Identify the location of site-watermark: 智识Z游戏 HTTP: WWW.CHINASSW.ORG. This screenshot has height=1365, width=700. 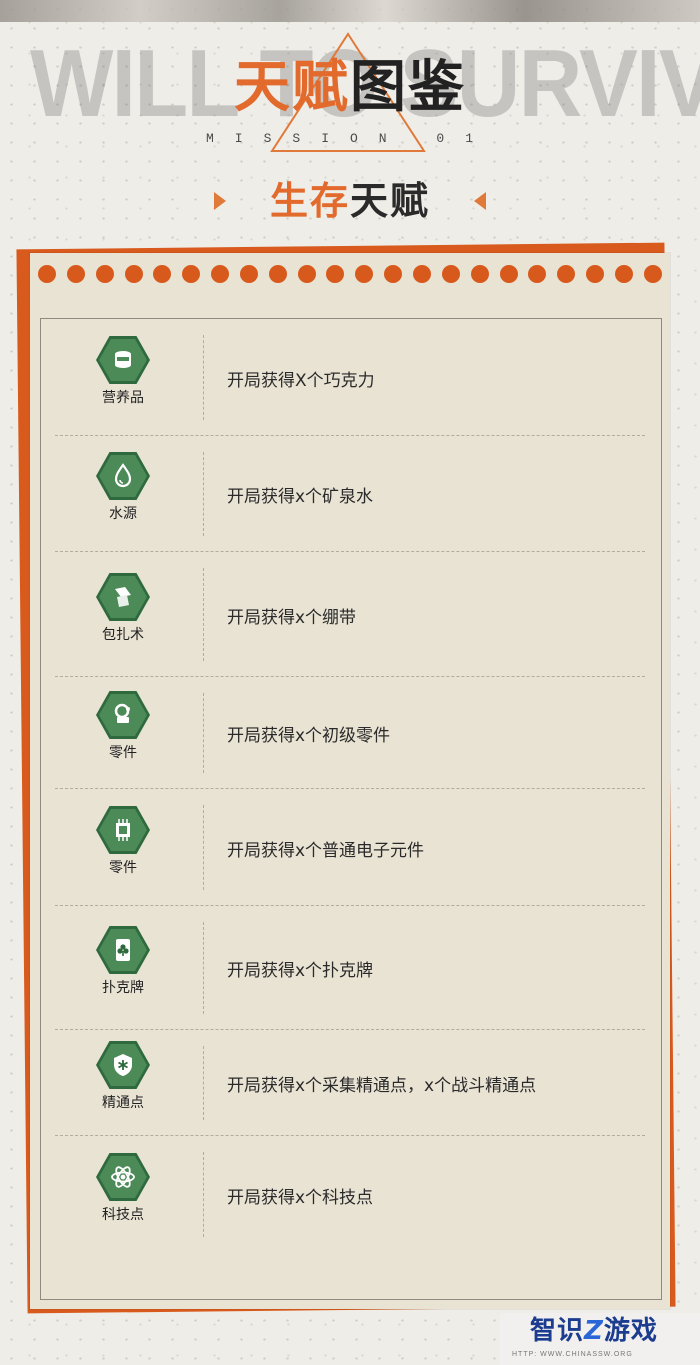
(600, 1339).